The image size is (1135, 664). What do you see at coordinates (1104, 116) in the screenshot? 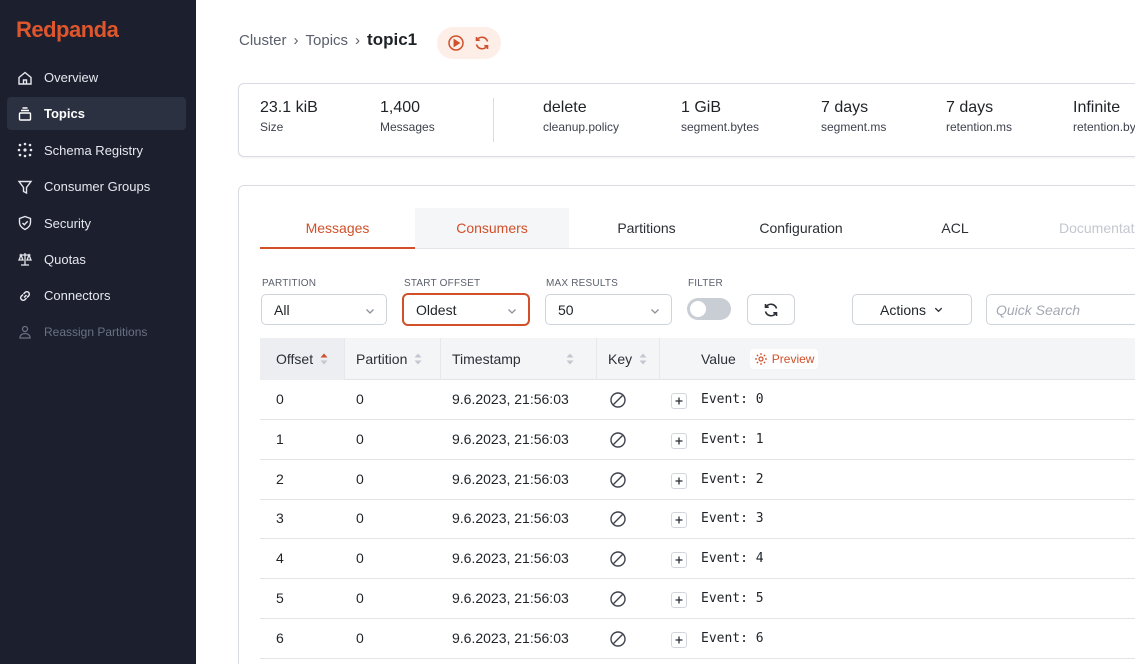
I see `stat-retention-bytes: Infiniteretention.bytes` at bounding box center [1104, 116].